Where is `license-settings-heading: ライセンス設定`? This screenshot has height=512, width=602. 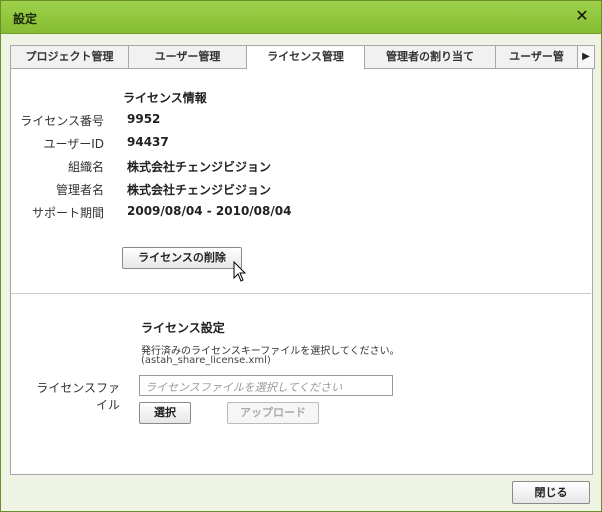
license-settings-heading: ライセンス設定 is located at coordinates (183, 328).